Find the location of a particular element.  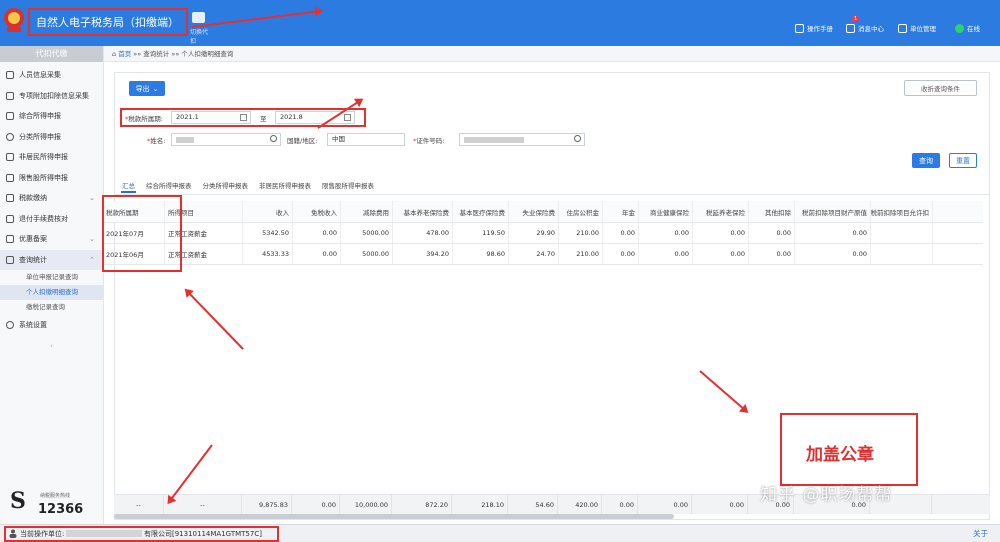

top-header: 自然人电子税务局（扣缴端） 切换代扣 操作手册 1 消息中心 单位管理 在线 is located at coordinates (500, 23).